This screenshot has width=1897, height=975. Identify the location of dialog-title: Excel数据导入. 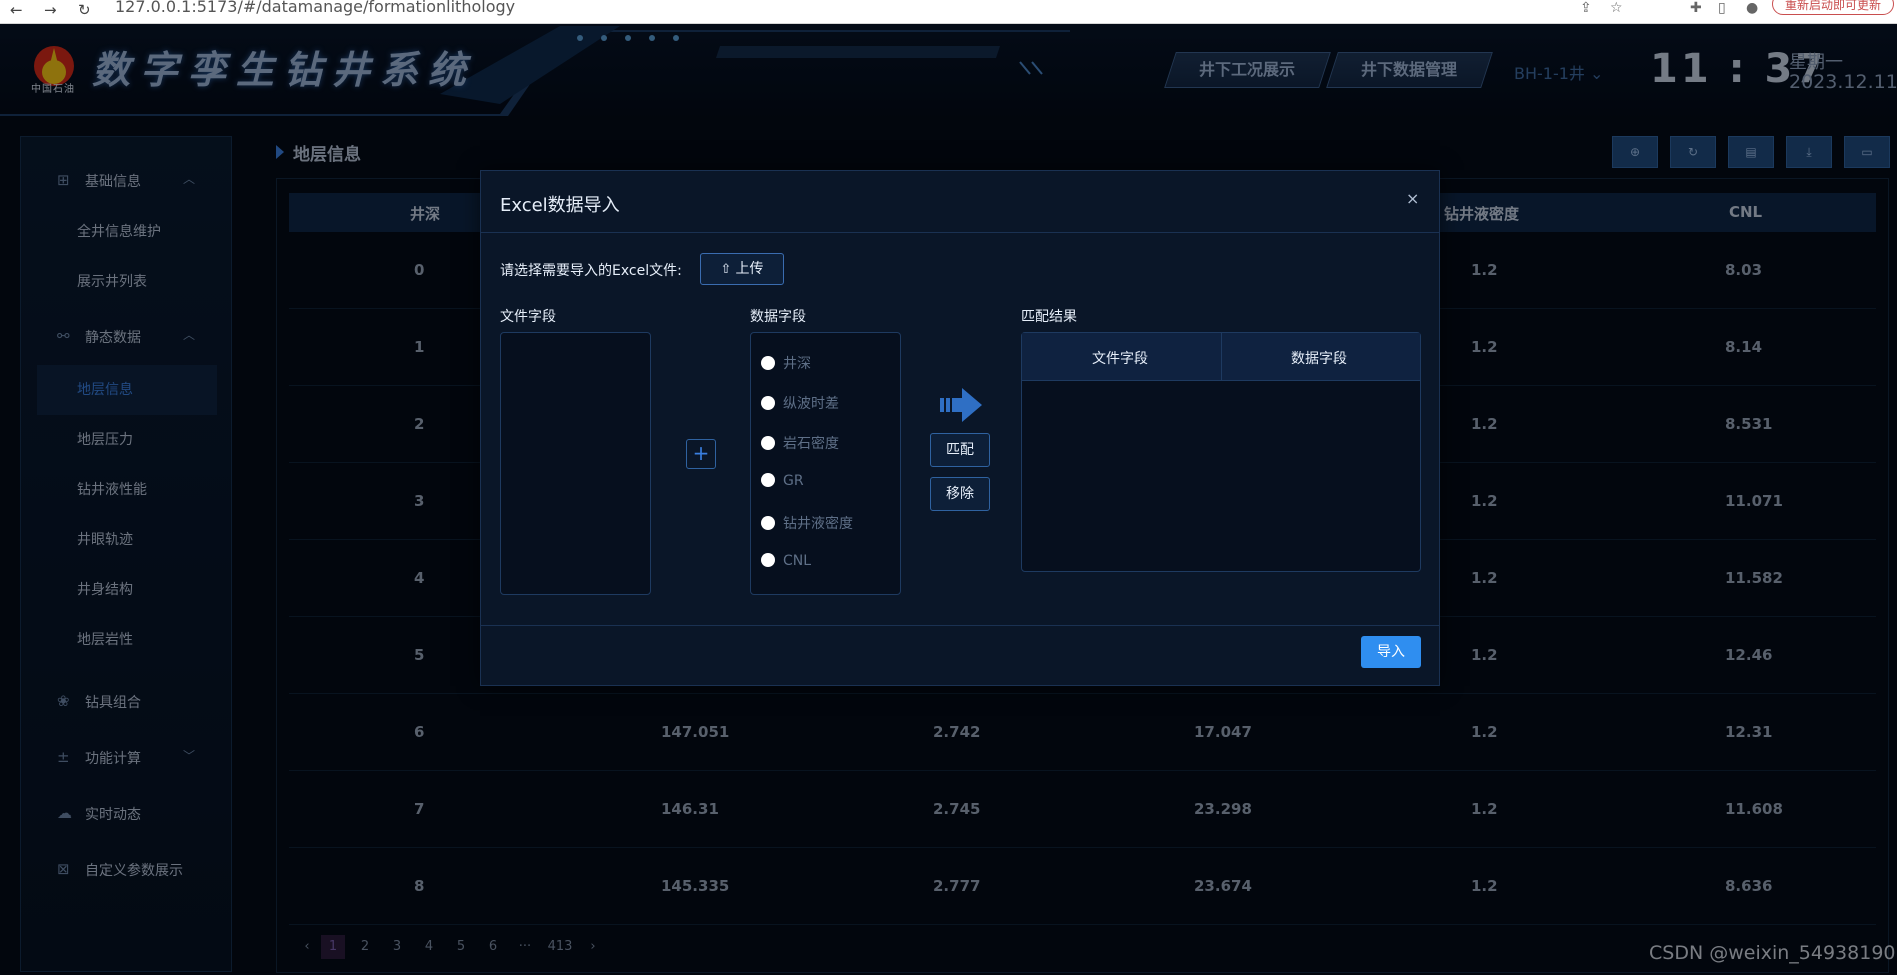
(560, 205).